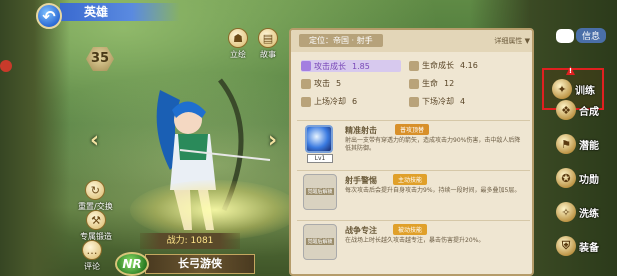 The width and height of the screenshot is (617, 276). I want to click on hero-name: 长弓游侠, so click(200, 264).